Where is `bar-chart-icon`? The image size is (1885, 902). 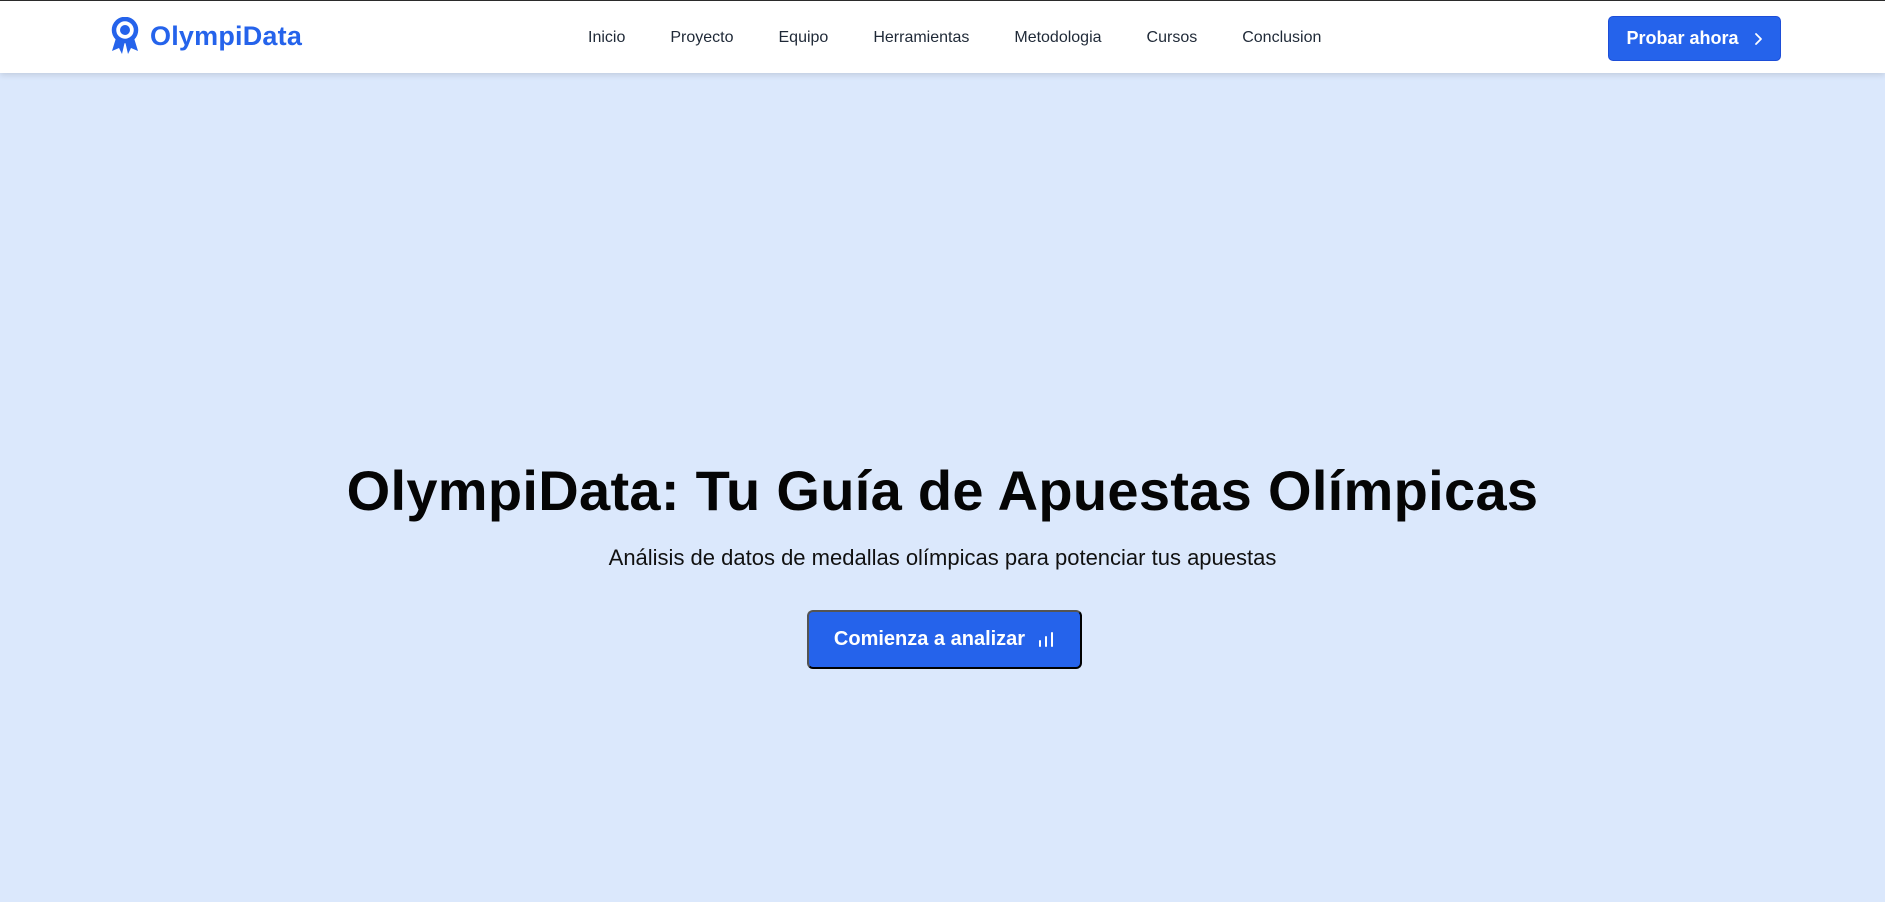
bar-chart-icon is located at coordinates (1046, 640).